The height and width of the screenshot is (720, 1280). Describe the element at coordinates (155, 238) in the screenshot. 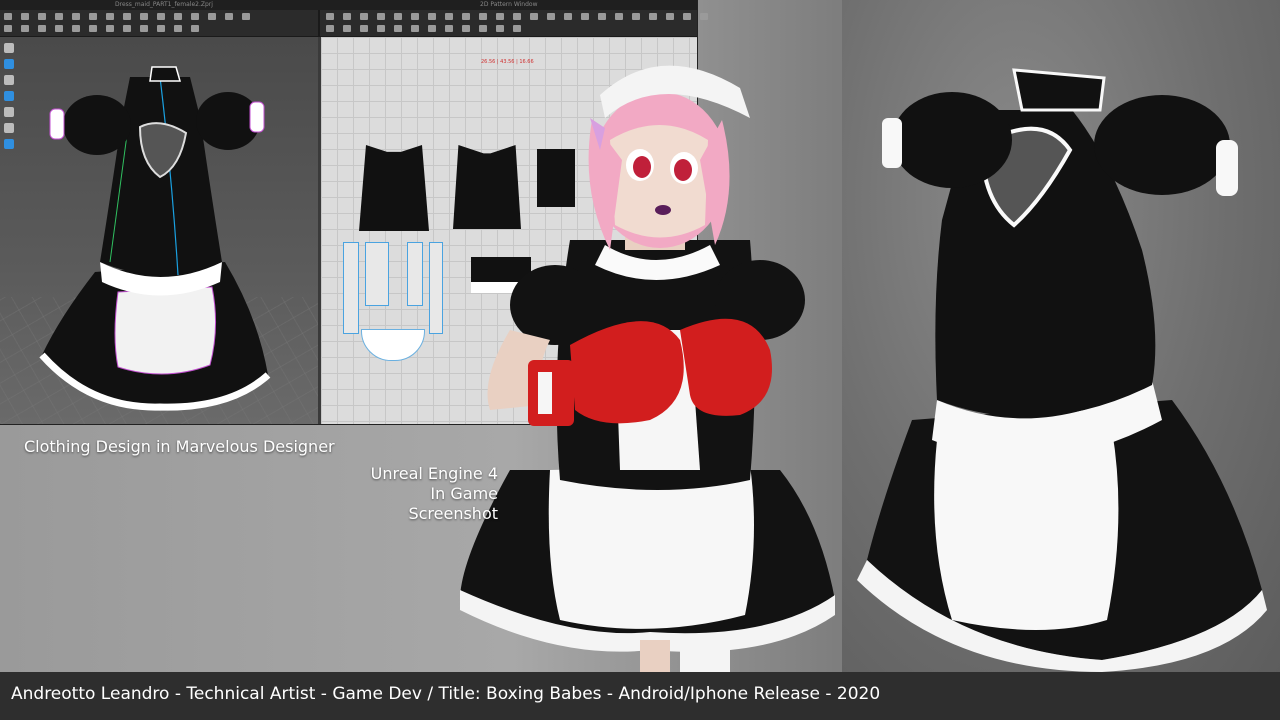

I see `3d-dress-model` at that location.